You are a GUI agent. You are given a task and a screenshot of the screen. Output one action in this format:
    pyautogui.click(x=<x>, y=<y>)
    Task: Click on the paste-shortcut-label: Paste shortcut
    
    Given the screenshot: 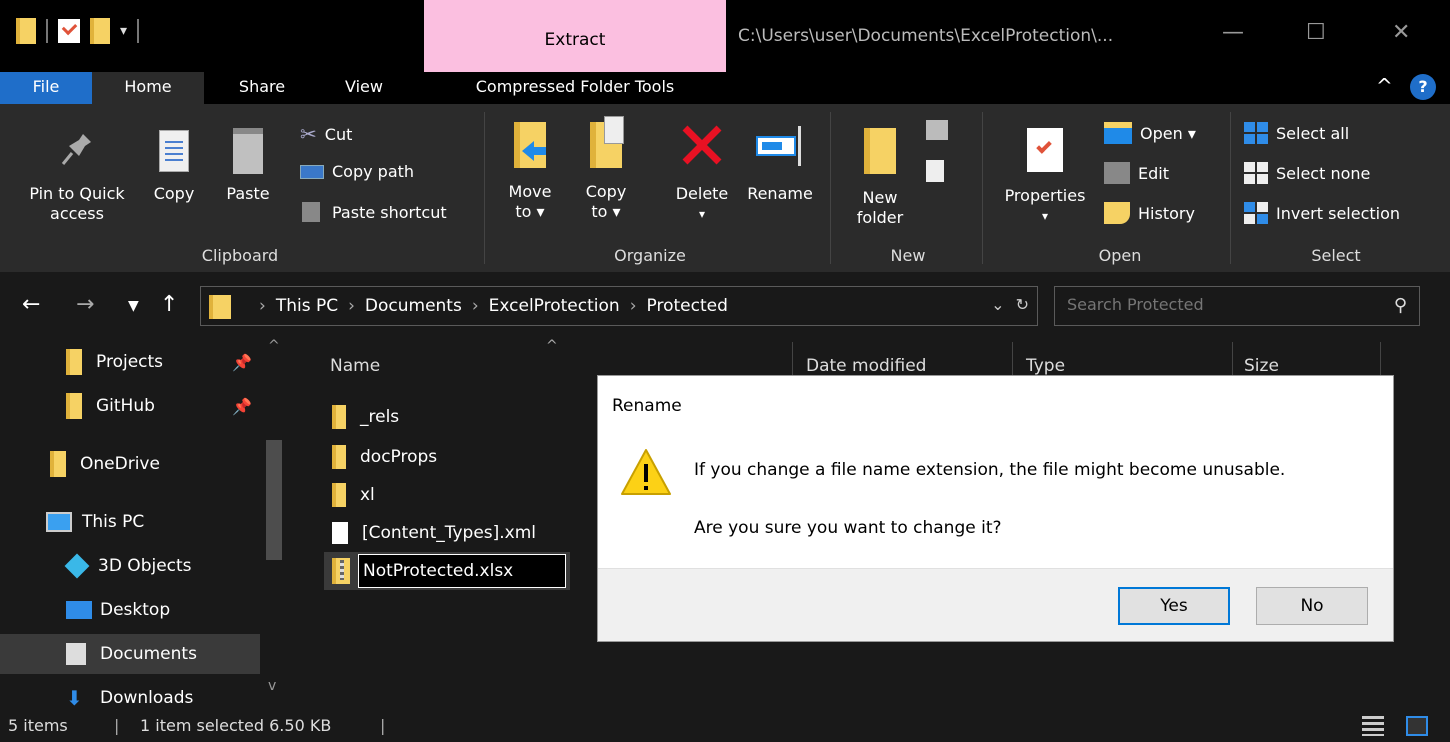 What is the action you would take?
    pyautogui.click(x=389, y=212)
    